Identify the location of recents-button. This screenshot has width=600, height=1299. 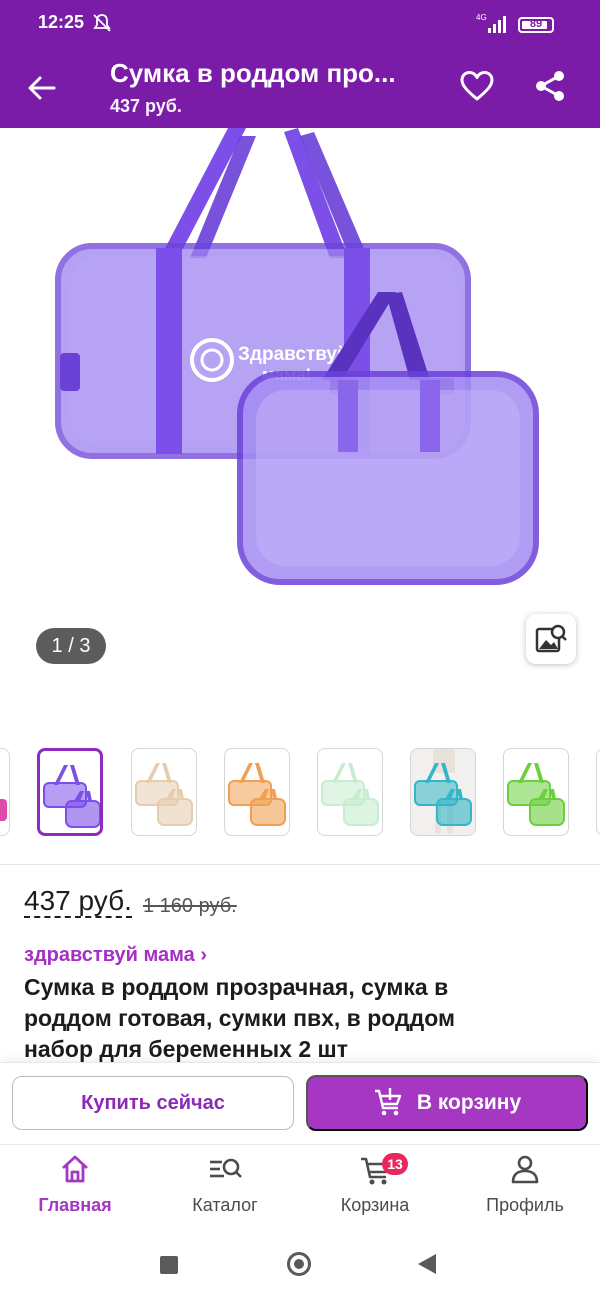
(169, 1265).